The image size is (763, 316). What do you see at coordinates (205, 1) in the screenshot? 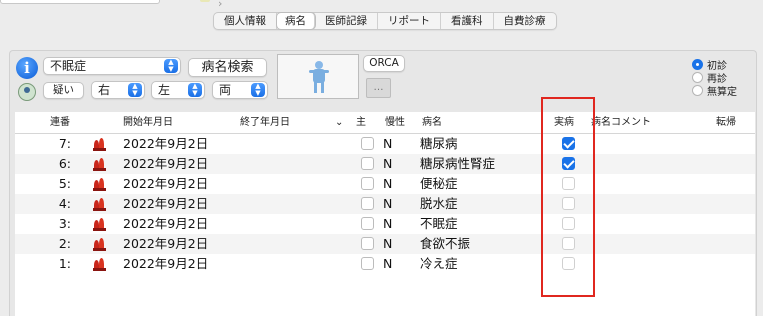
I see `marker-icon` at bounding box center [205, 1].